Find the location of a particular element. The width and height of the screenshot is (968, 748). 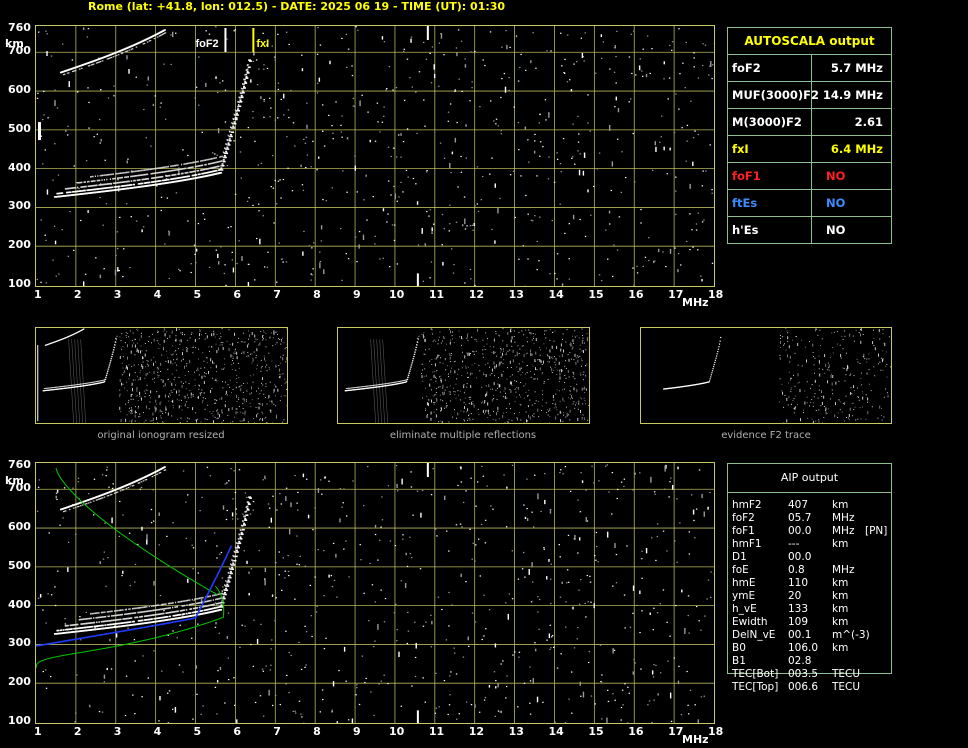

aip-row-flag: [PN] is located at coordinates (876, 531).